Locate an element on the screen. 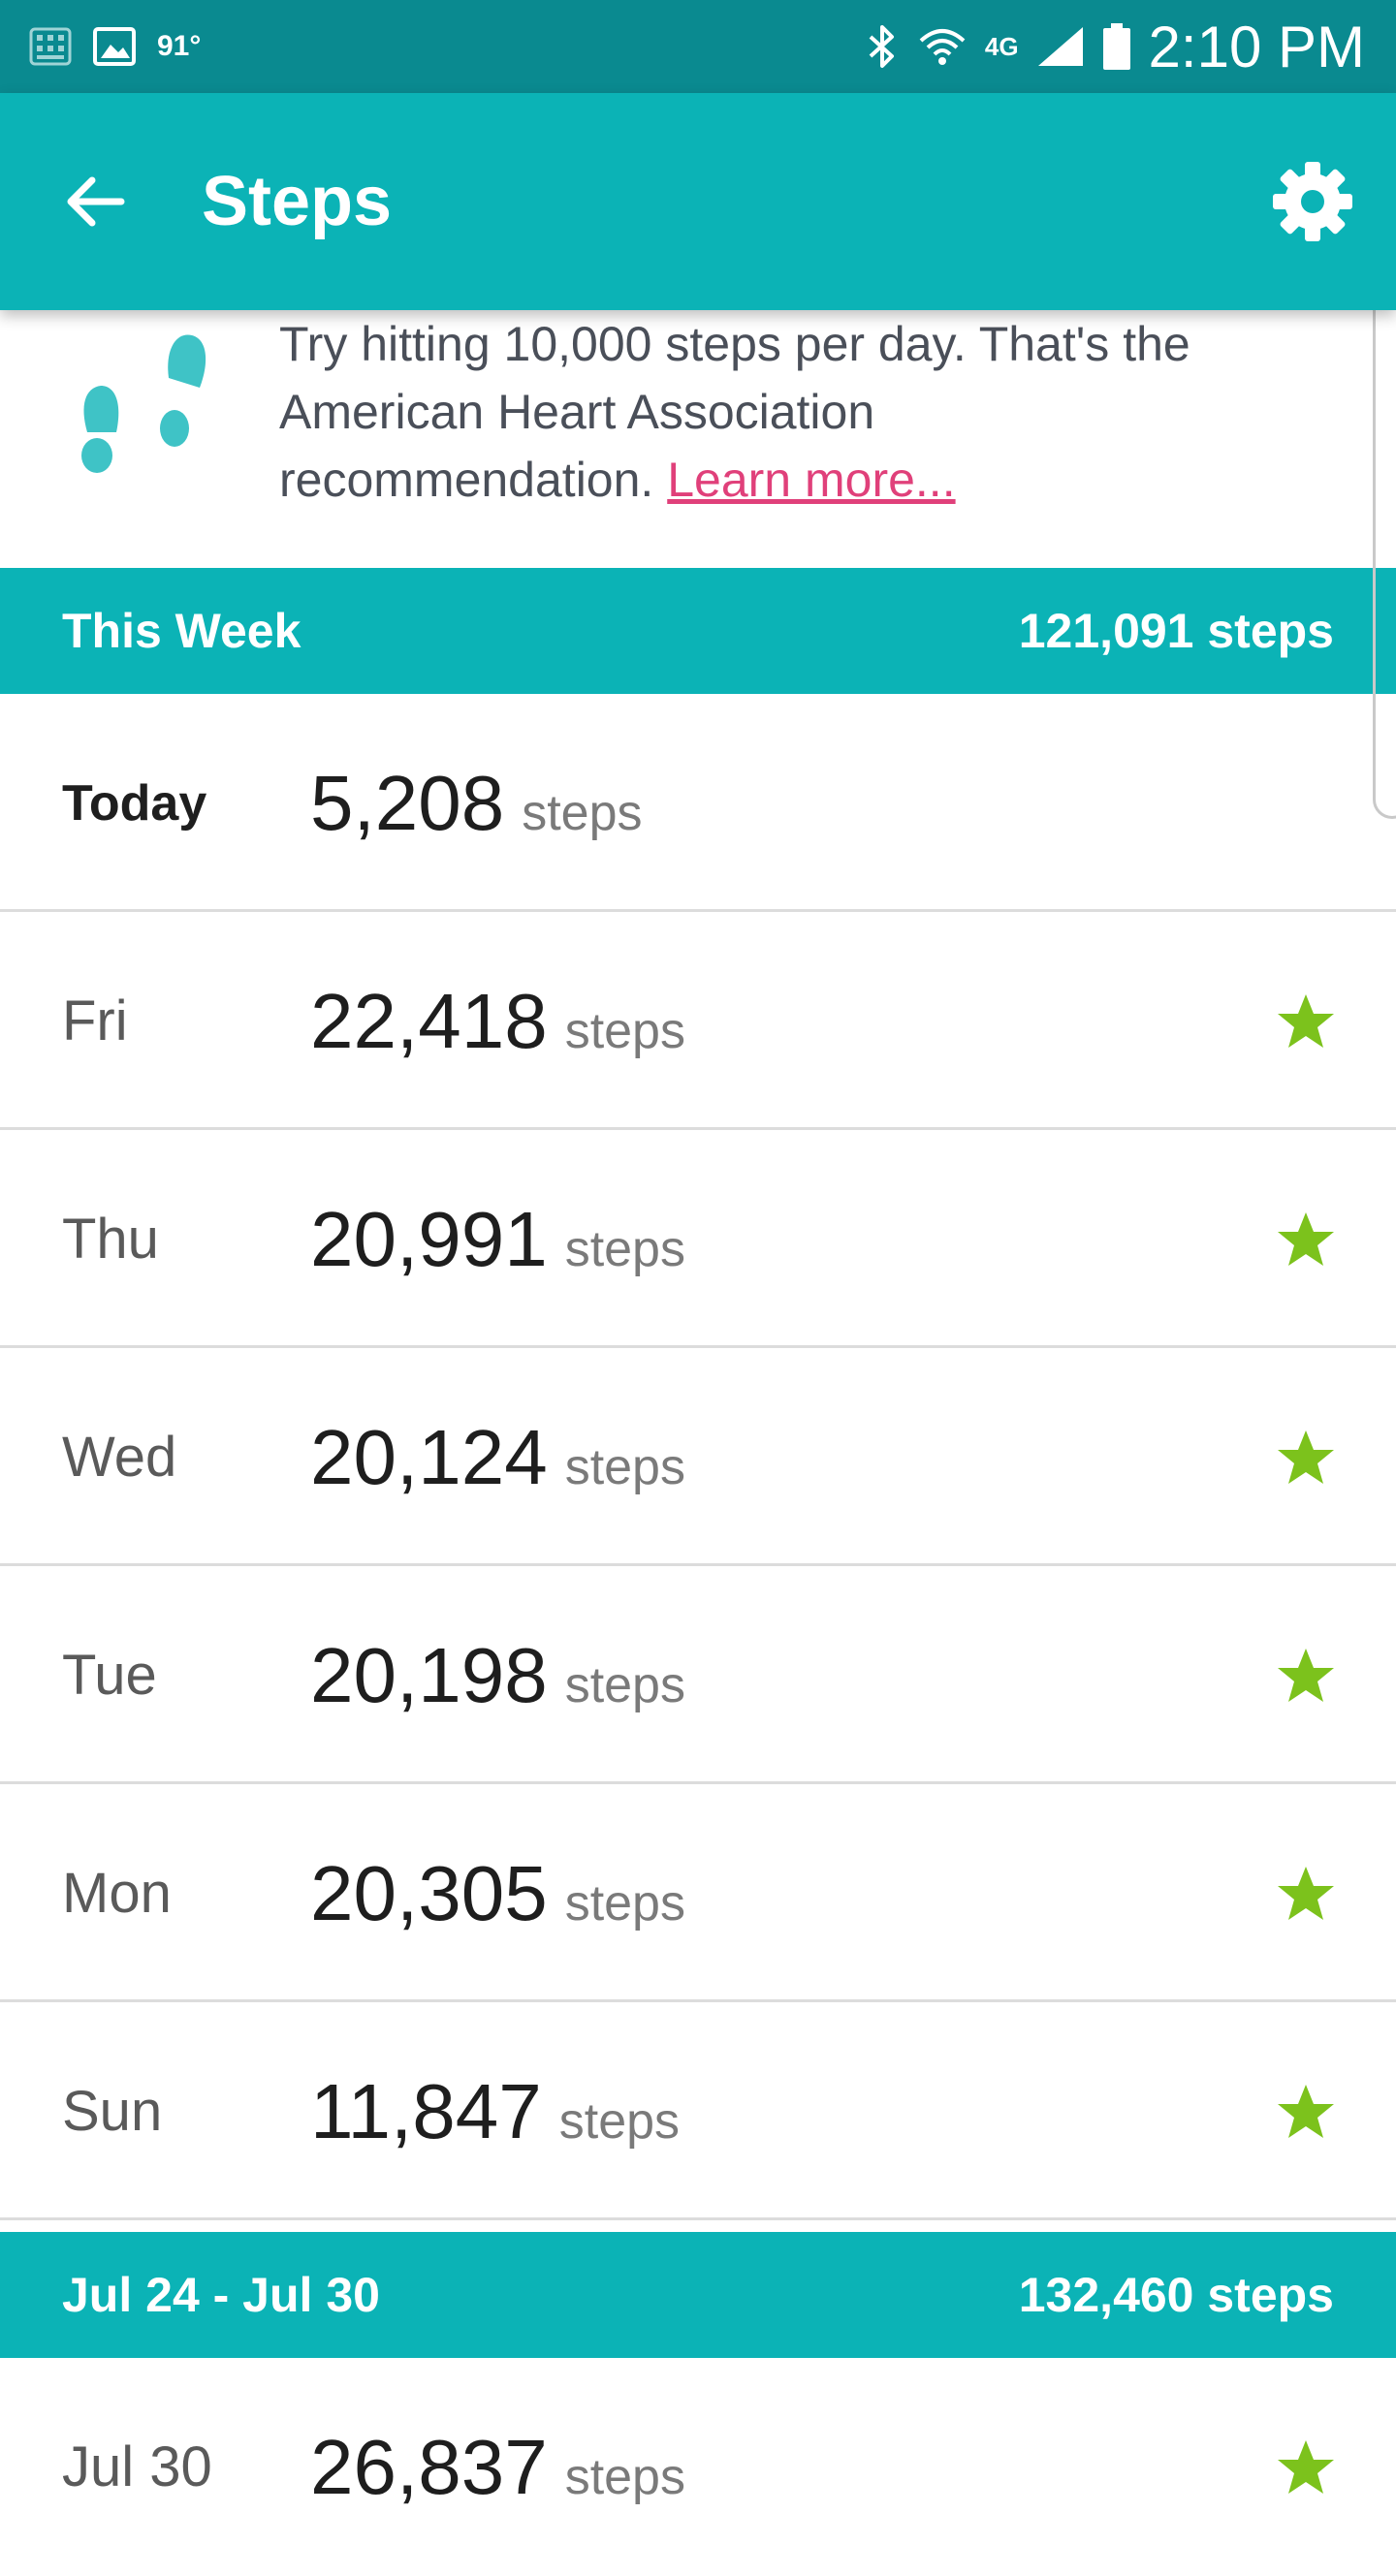 The height and width of the screenshot is (2576, 1396). day-label: Tue is located at coordinates (109, 1675).